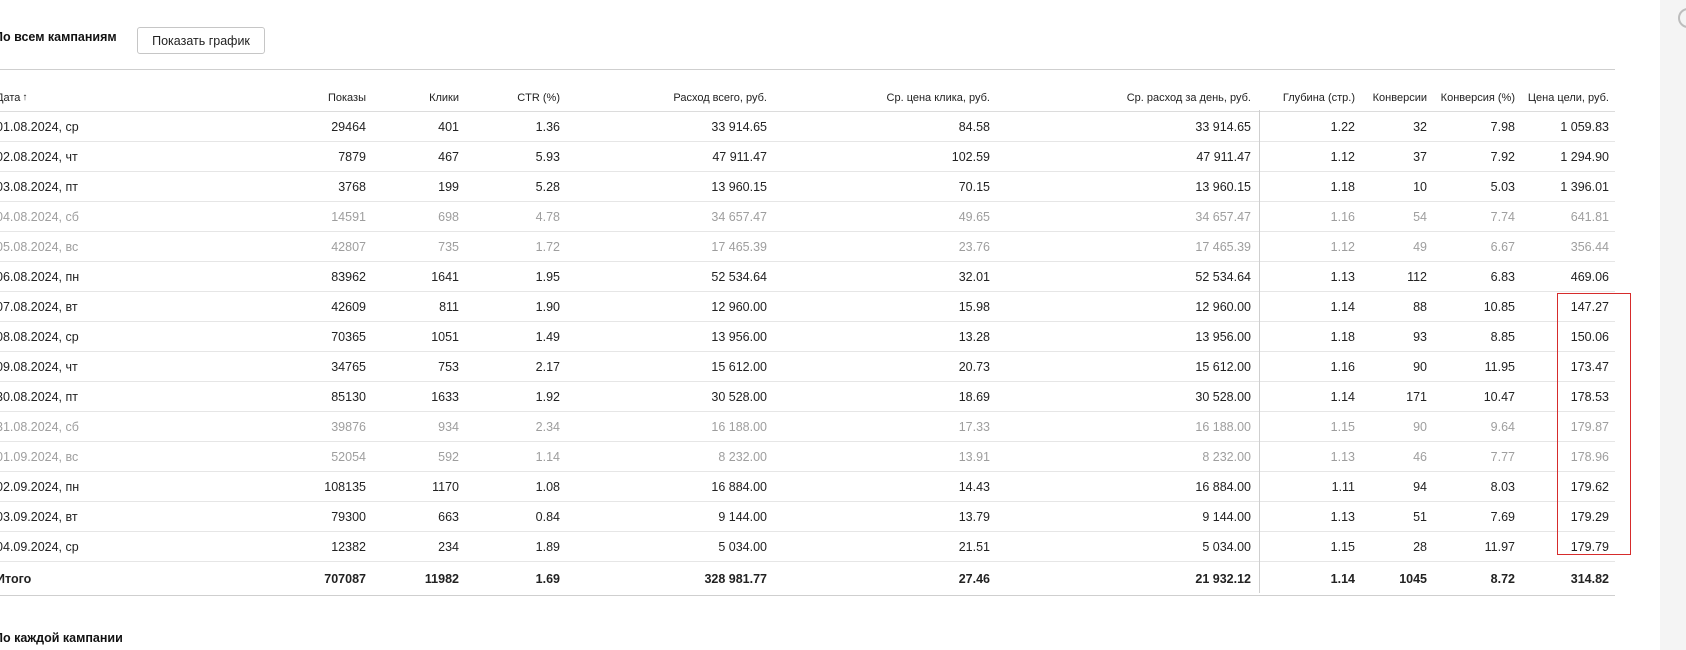 Image resolution: width=1686 pixels, height=650 pixels. I want to click on row-cpc: 21.51, so click(974, 546).